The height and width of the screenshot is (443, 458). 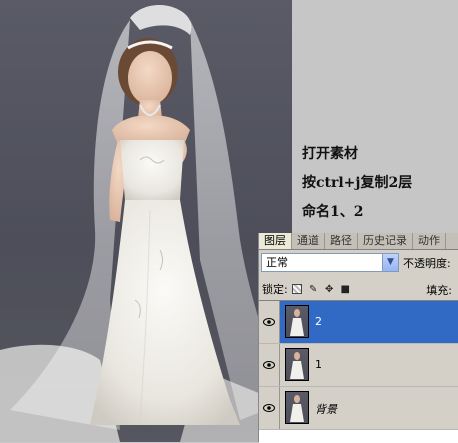 What do you see at coordinates (277, 262) in the screenshot?
I see `blend-mode-value: 正常` at bounding box center [277, 262].